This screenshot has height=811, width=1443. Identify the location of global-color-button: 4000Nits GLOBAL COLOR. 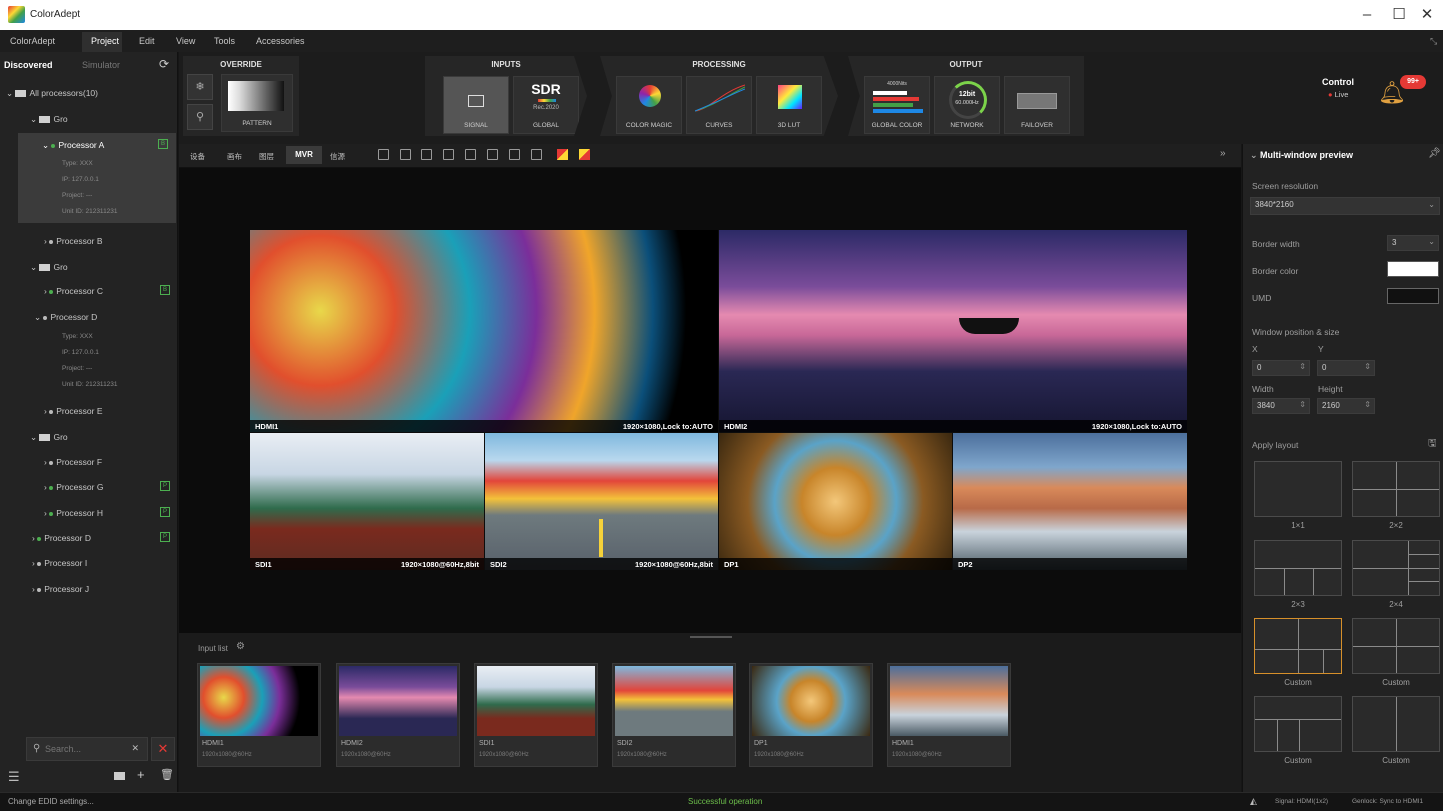
(897, 105).